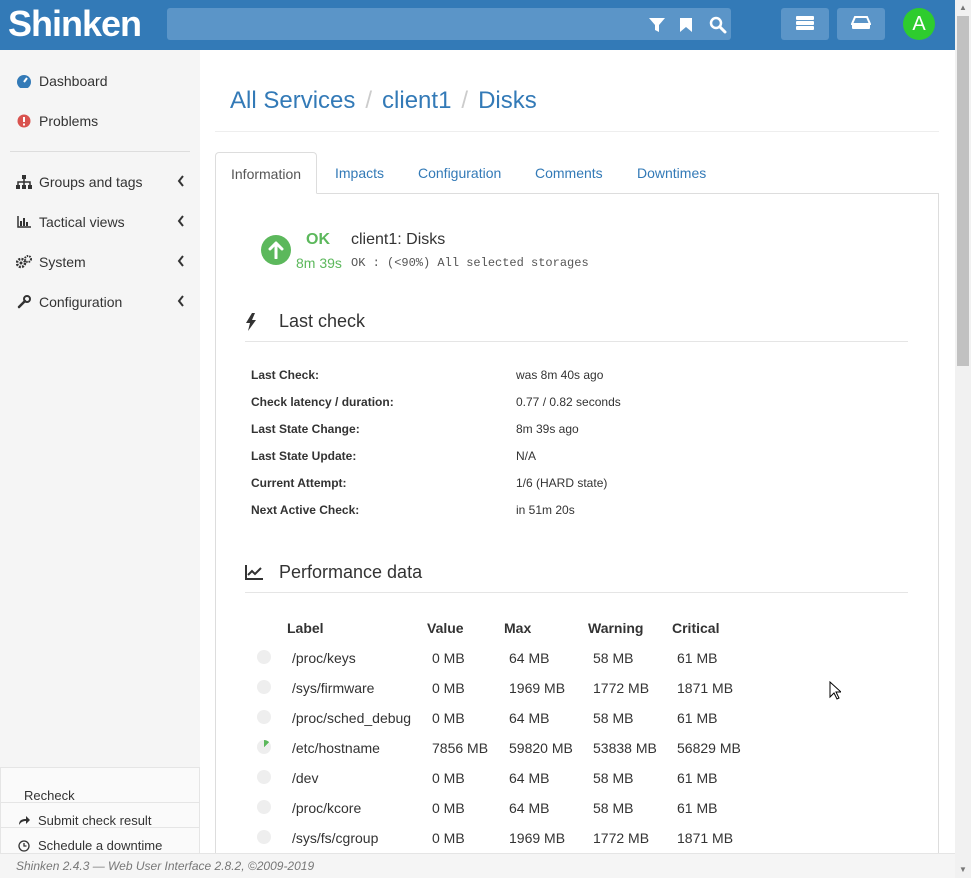  I want to click on breadcrumb-service: Disks, so click(507, 100).